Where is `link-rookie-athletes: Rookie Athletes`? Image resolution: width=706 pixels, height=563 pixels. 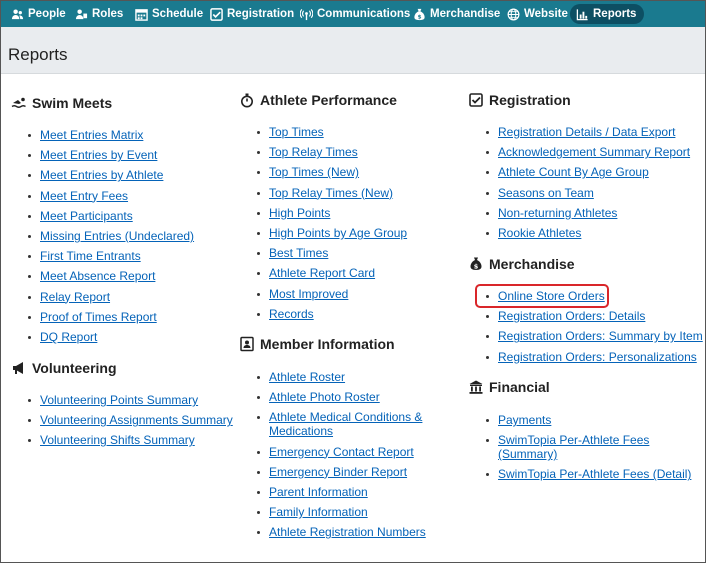
link-rookie-athletes: Rookie Athletes is located at coordinates (539, 233).